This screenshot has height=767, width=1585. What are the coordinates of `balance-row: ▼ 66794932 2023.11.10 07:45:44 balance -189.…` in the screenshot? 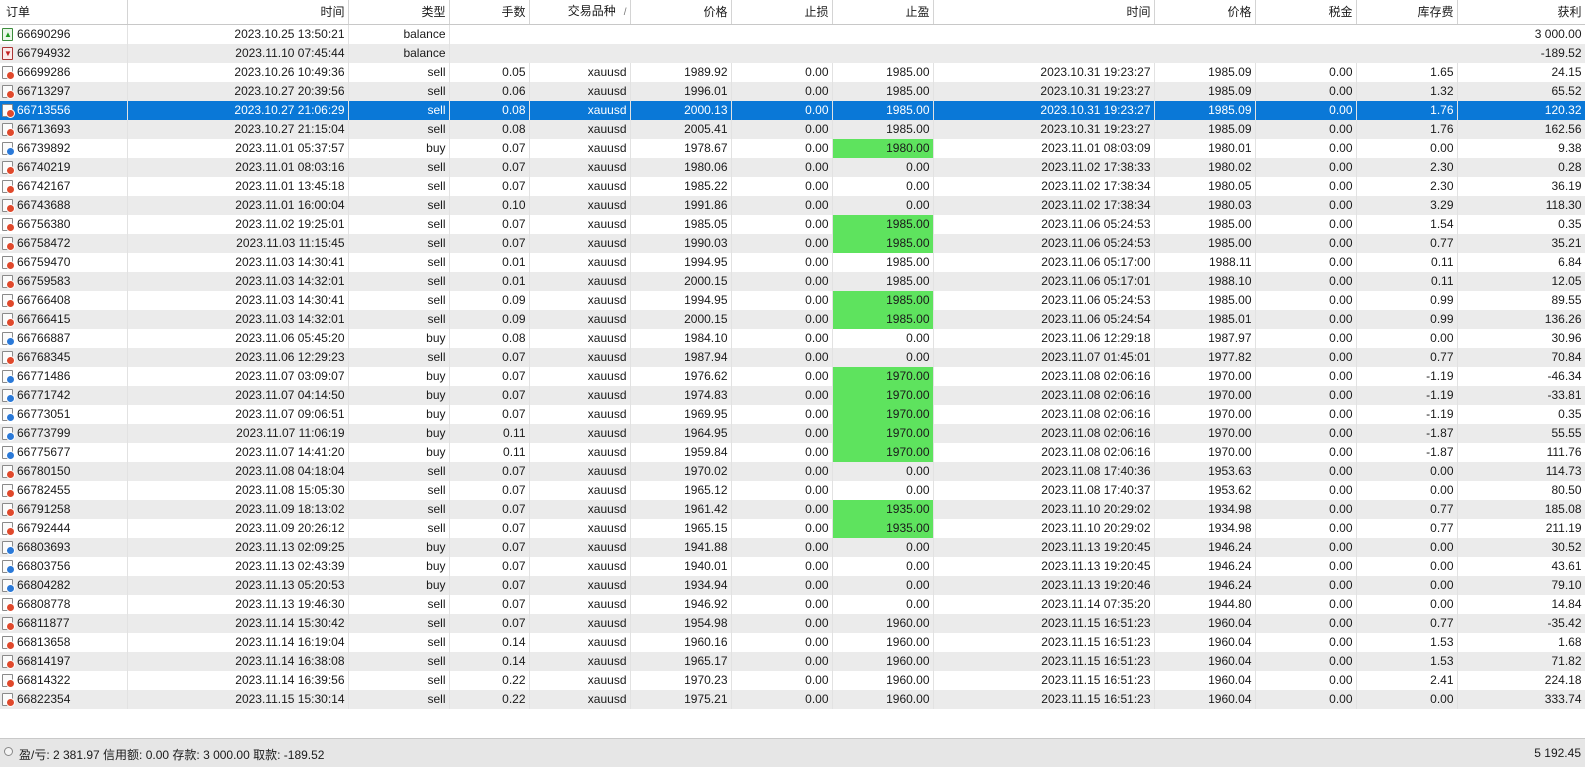 It's located at (792, 53).